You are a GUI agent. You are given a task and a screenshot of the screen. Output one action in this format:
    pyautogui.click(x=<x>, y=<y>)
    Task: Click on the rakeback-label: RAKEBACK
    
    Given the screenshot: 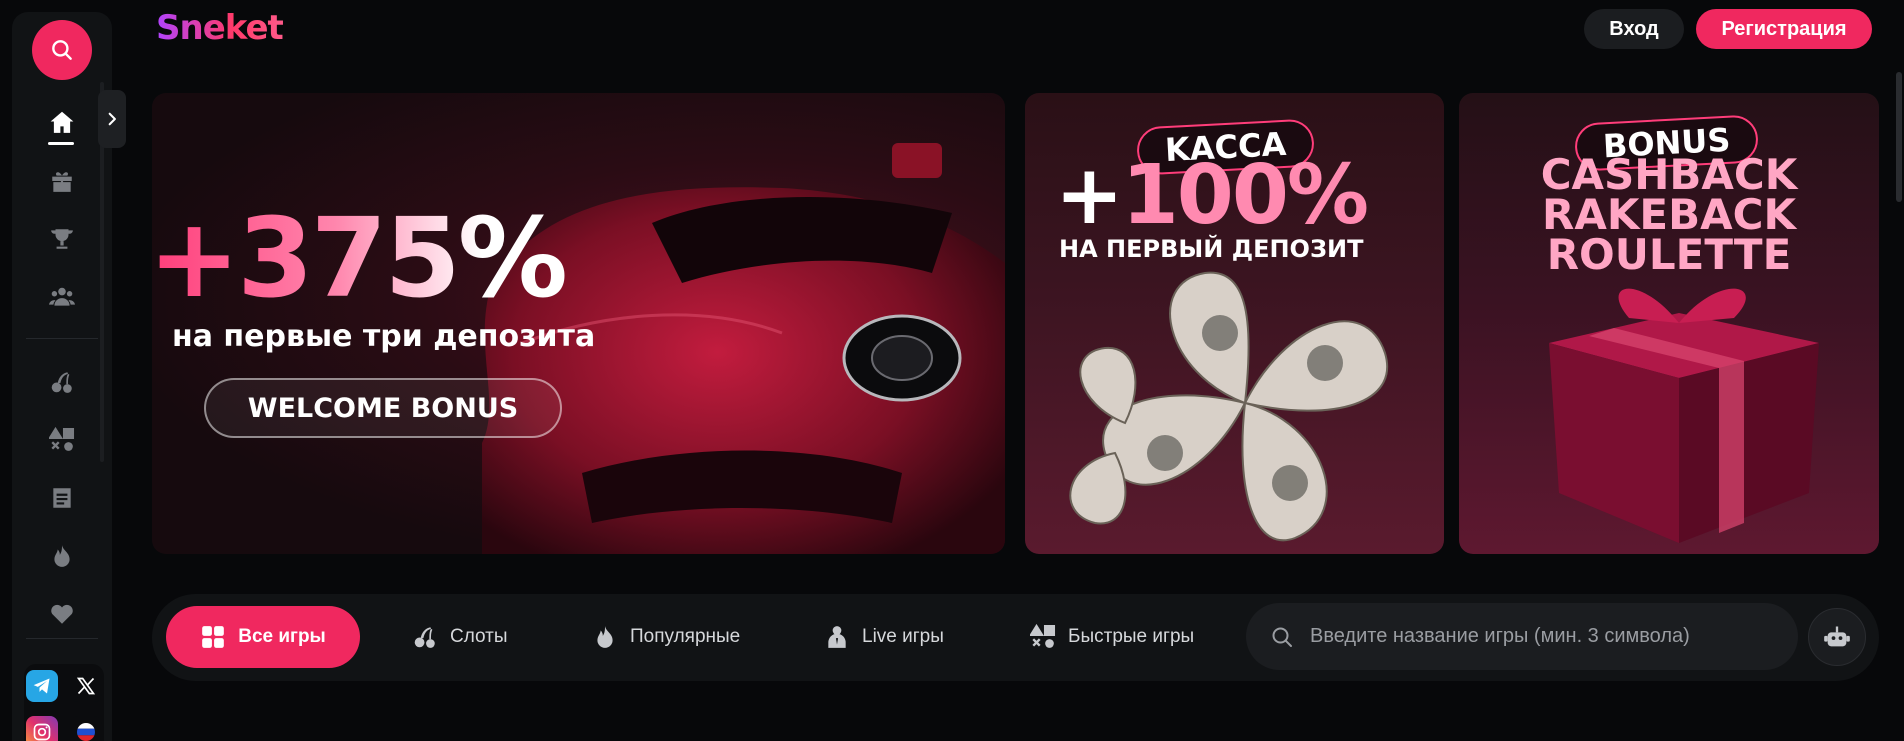 What is the action you would take?
    pyautogui.click(x=1669, y=214)
    